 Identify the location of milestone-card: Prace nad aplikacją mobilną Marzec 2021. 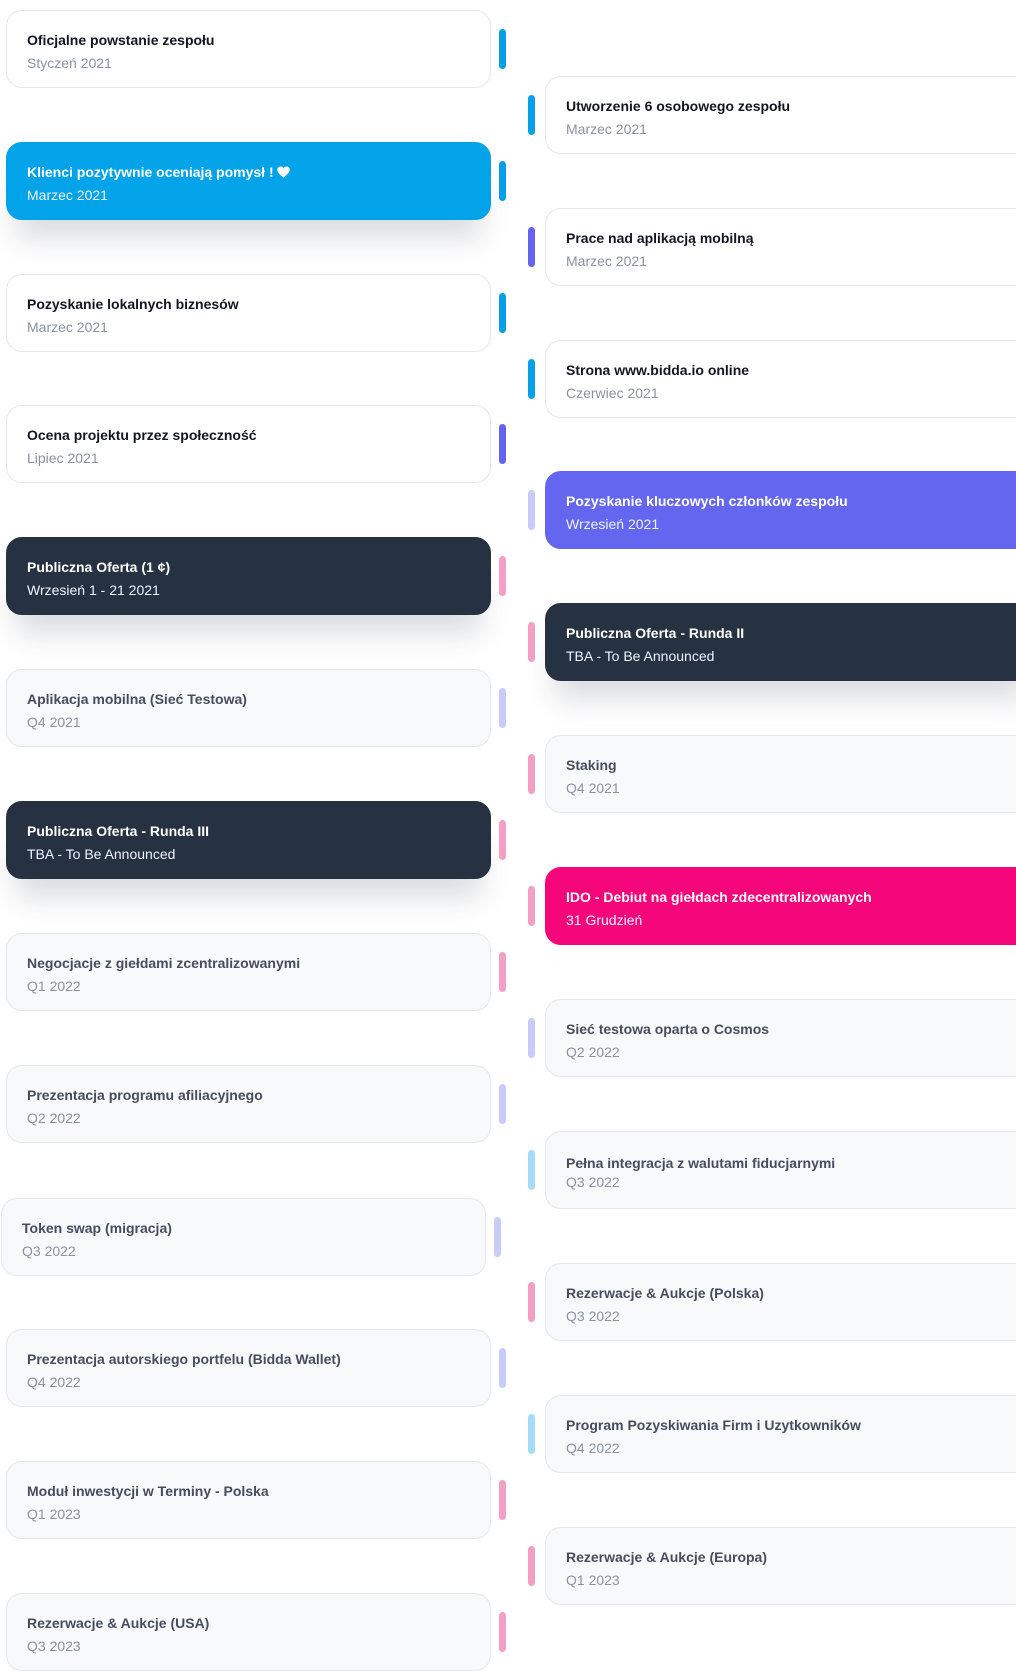
(780, 247).